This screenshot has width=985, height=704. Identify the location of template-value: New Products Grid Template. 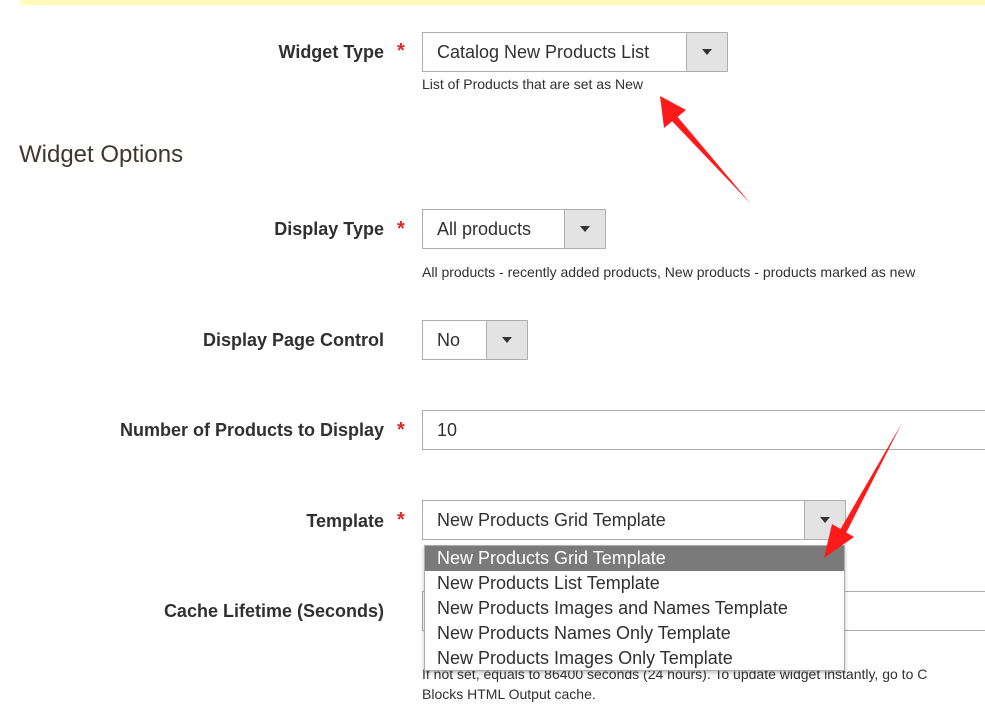
(551, 519).